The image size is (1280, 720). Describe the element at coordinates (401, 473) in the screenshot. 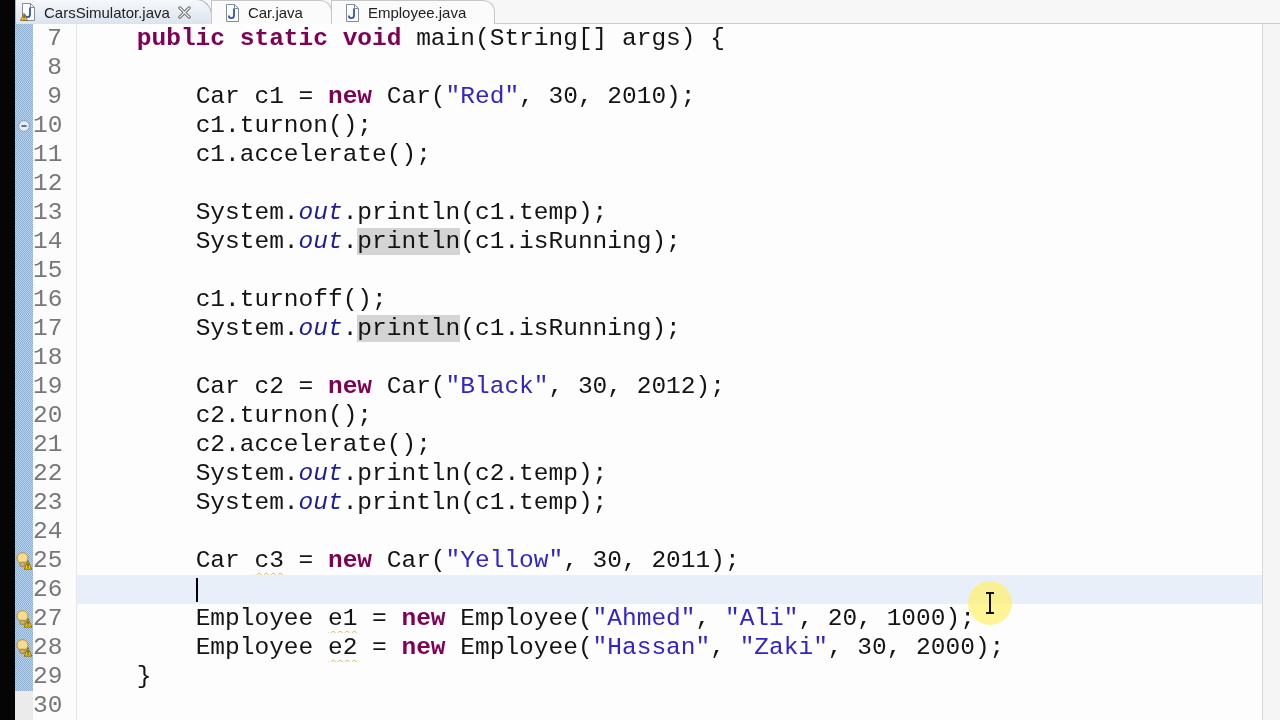

I see `code-line: System.out.println(c2.temp);` at that location.